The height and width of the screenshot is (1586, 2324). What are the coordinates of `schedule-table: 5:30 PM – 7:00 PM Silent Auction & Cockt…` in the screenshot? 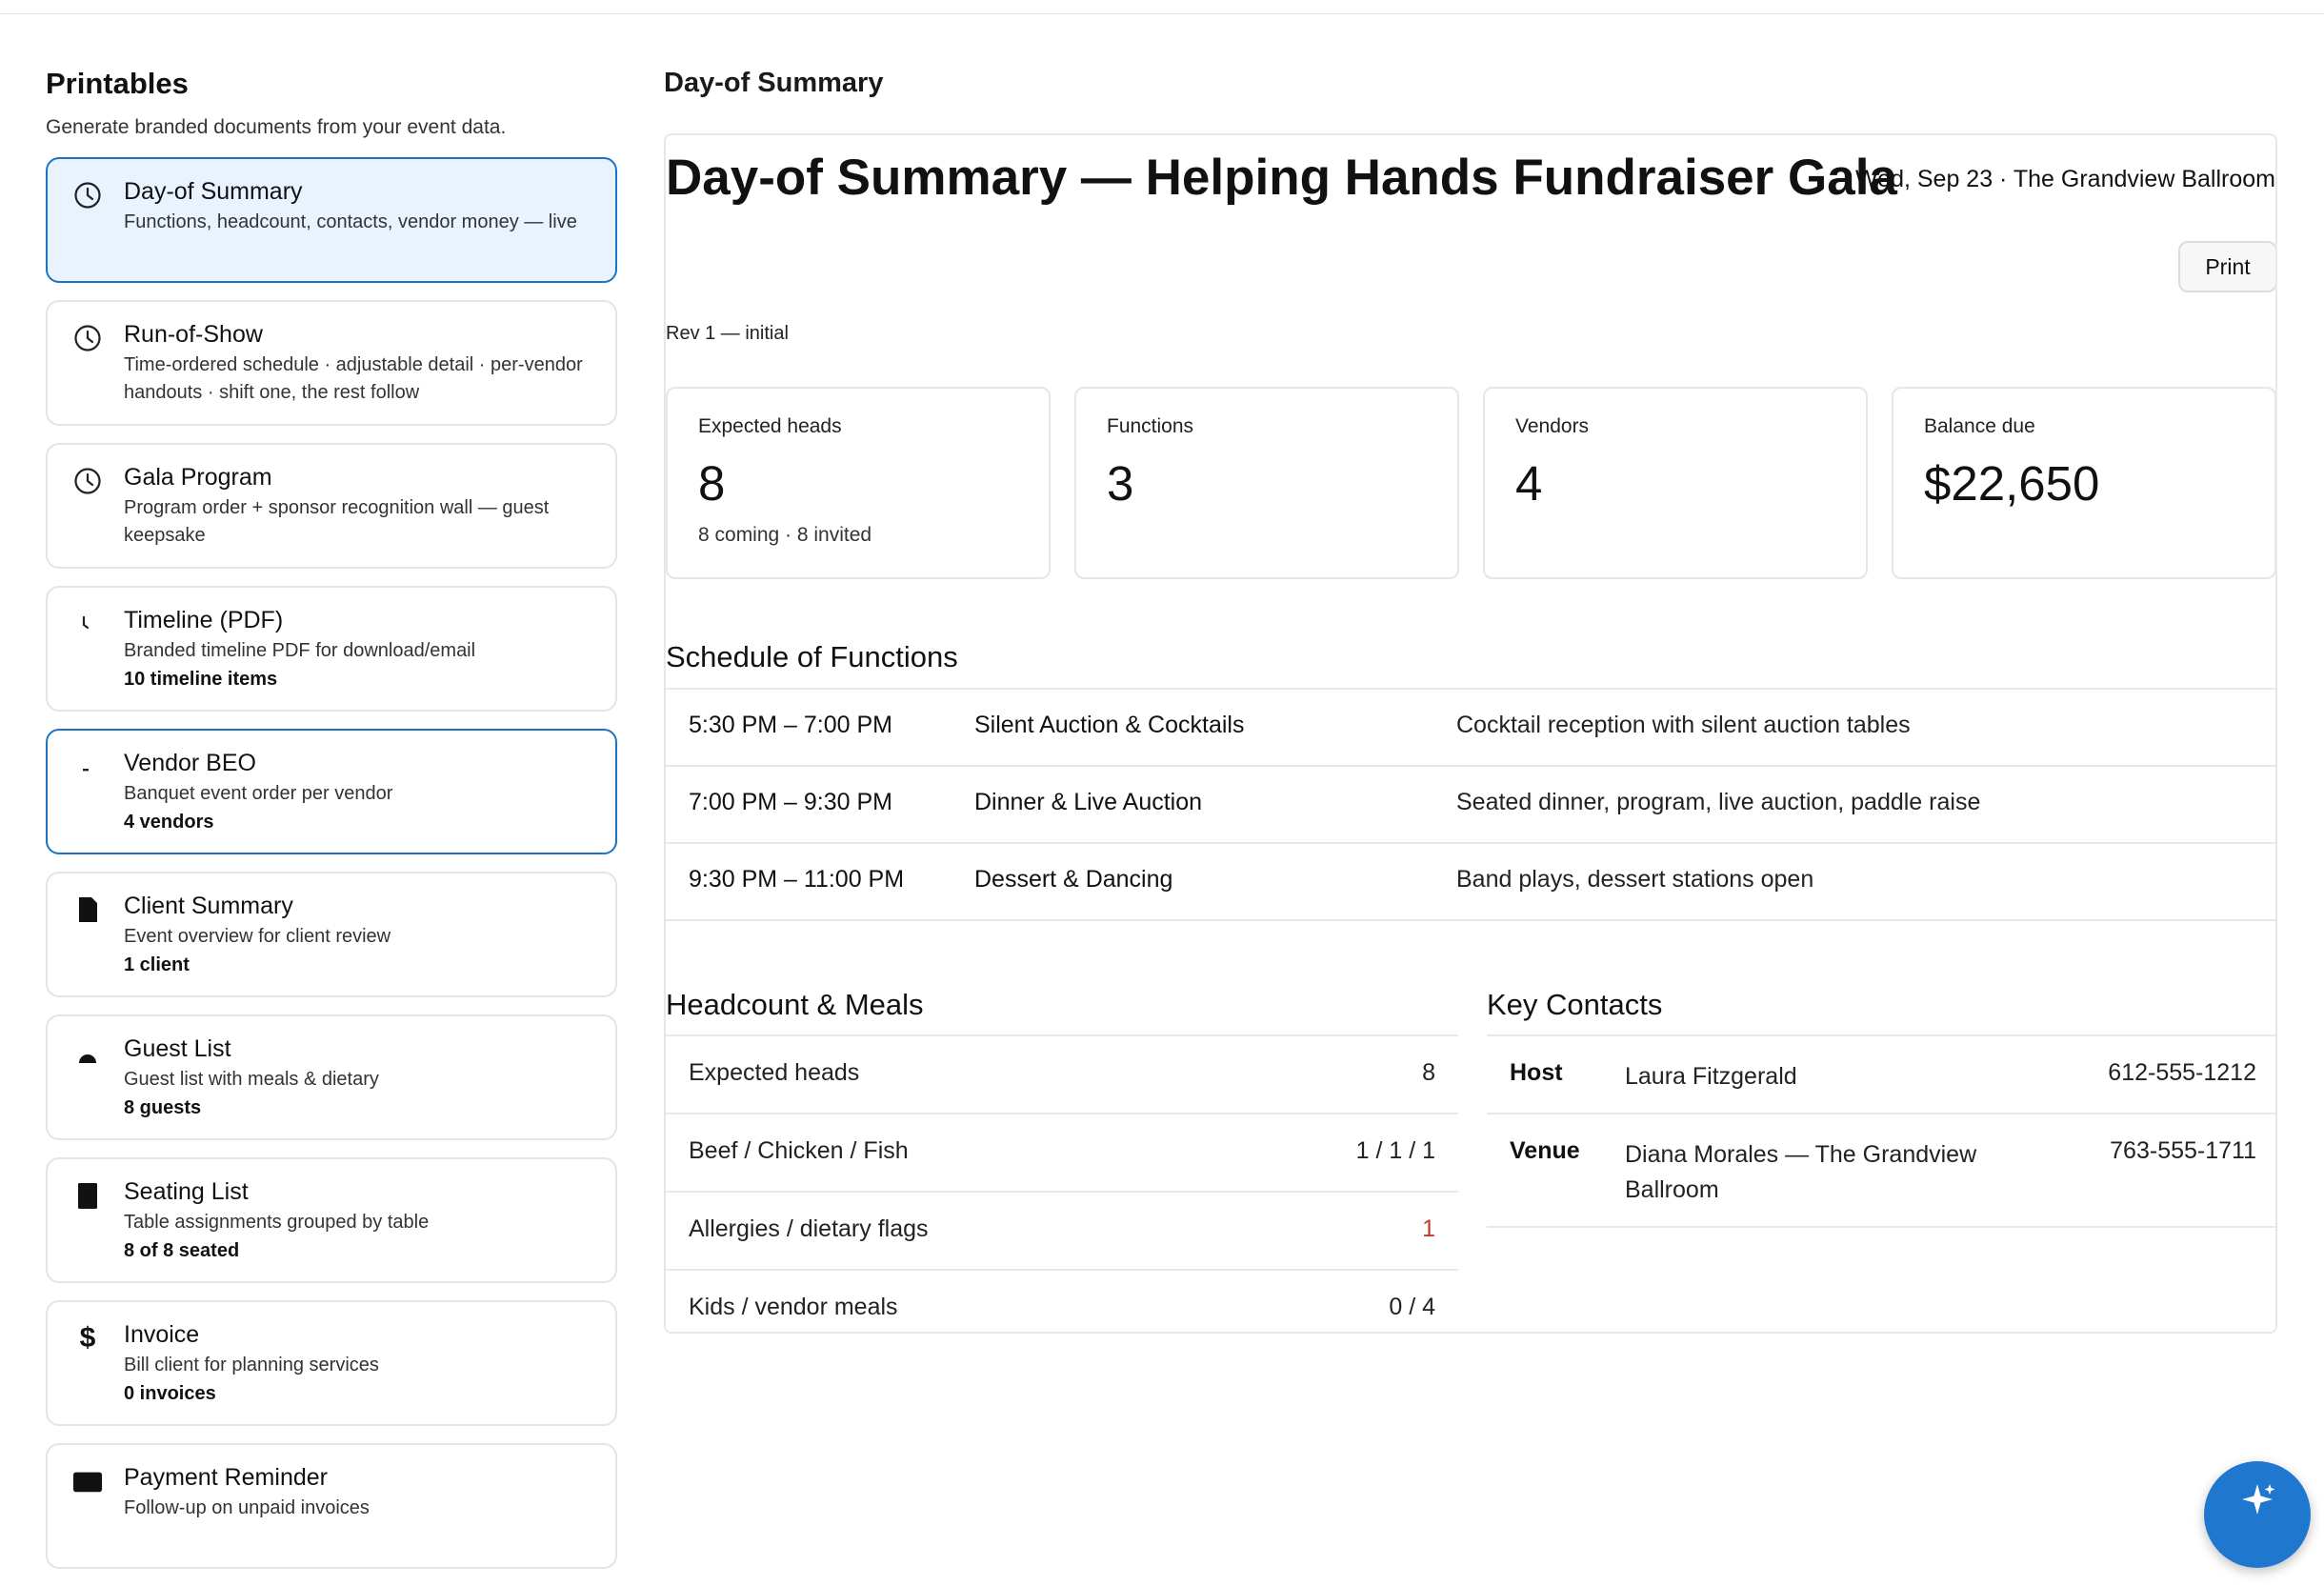 It's located at (1471, 804).